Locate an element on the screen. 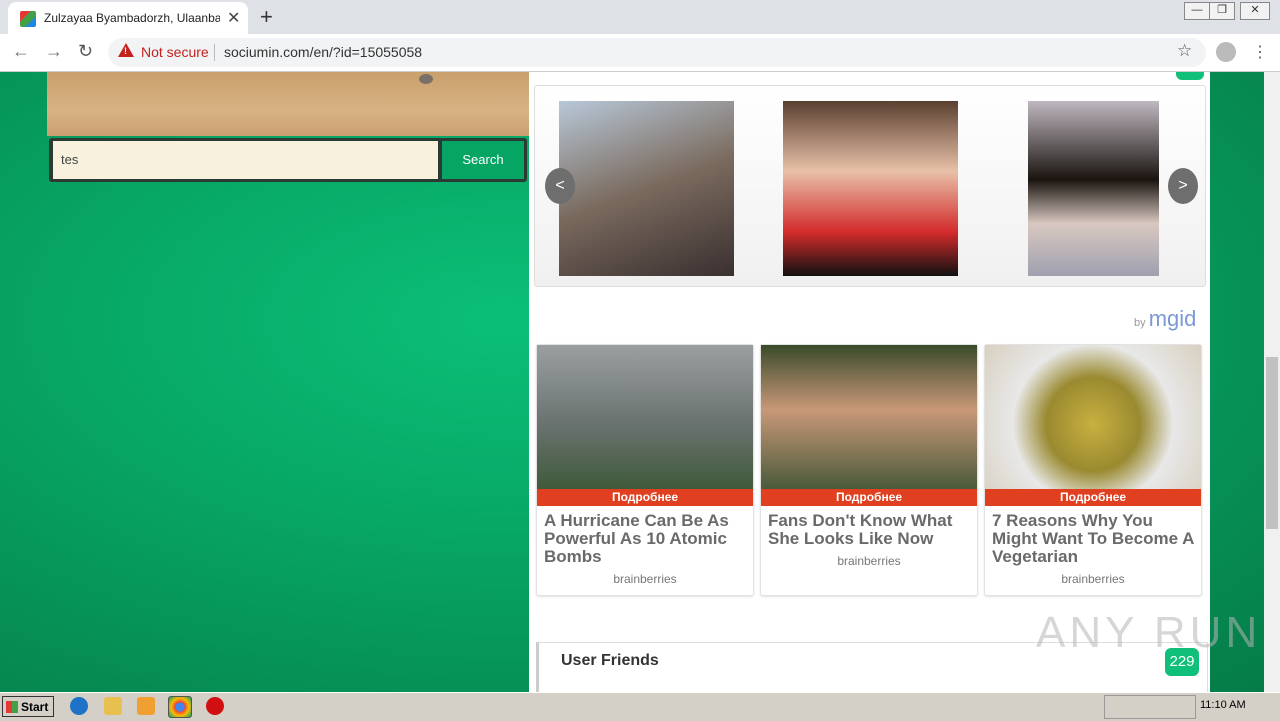 The image size is (1280, 721). system-tray is located at coordinates (1150, 707).